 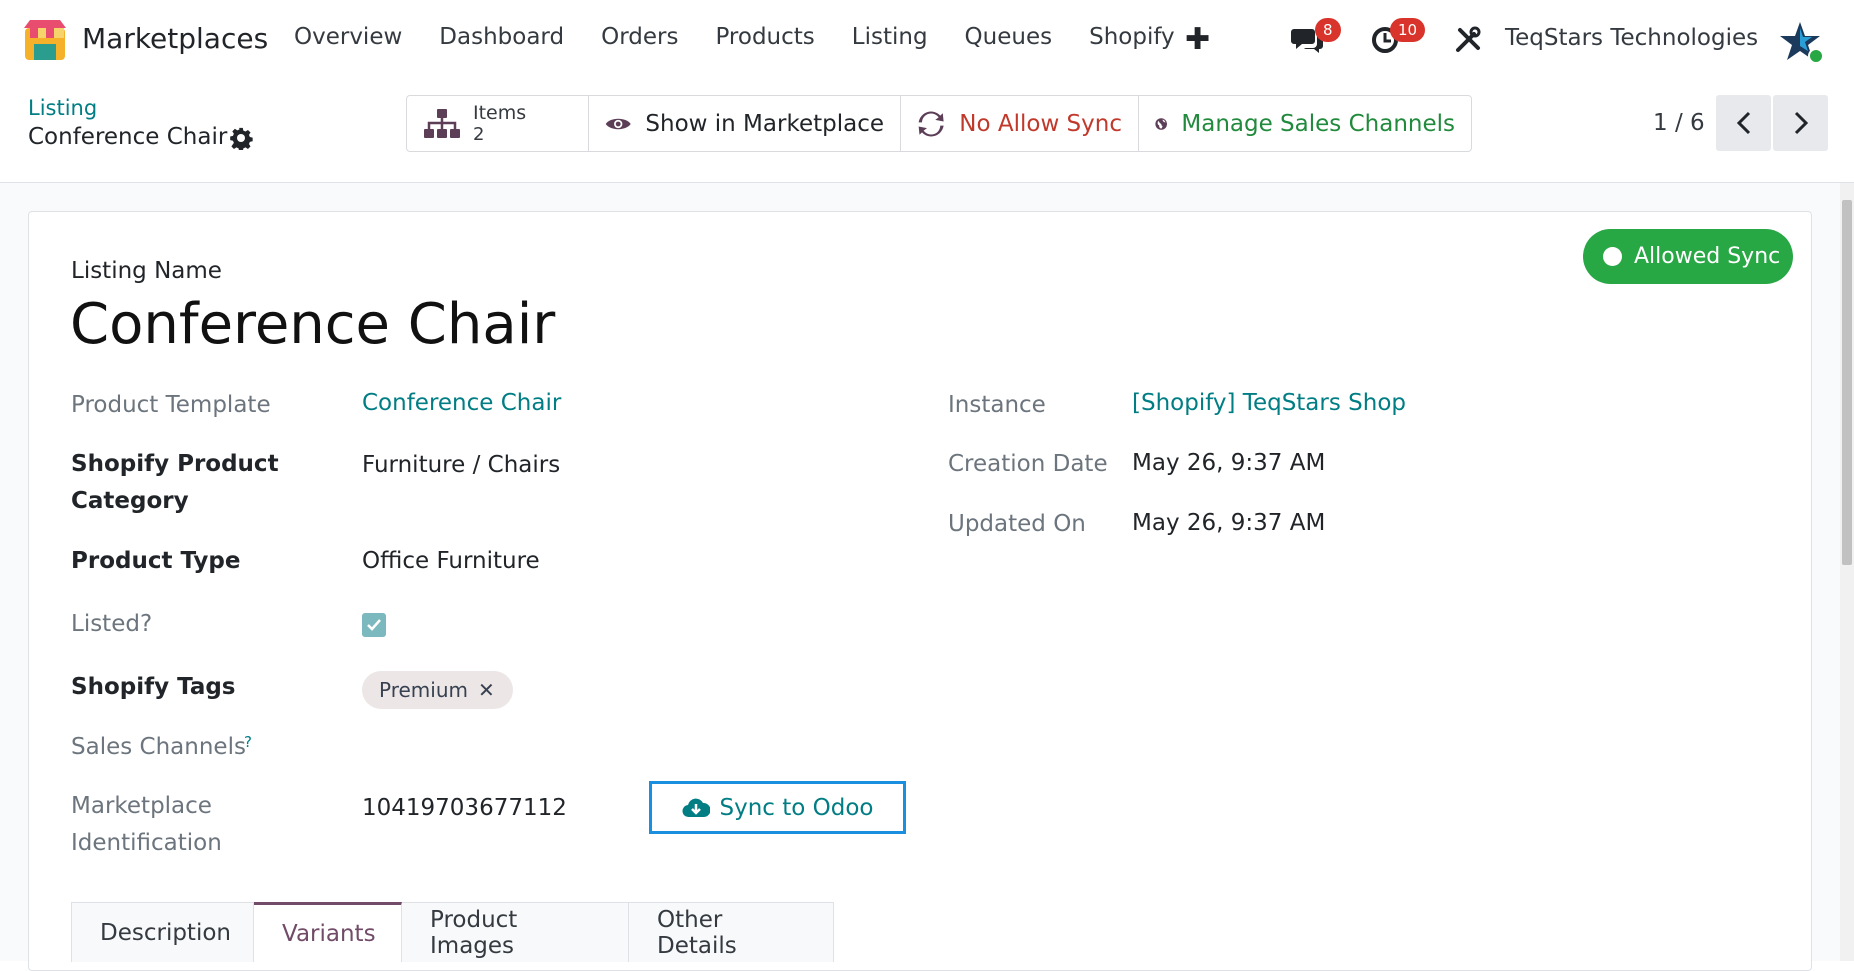 I want to click on sales-channels-label: Sales Channels, so click(x=158, y=747).